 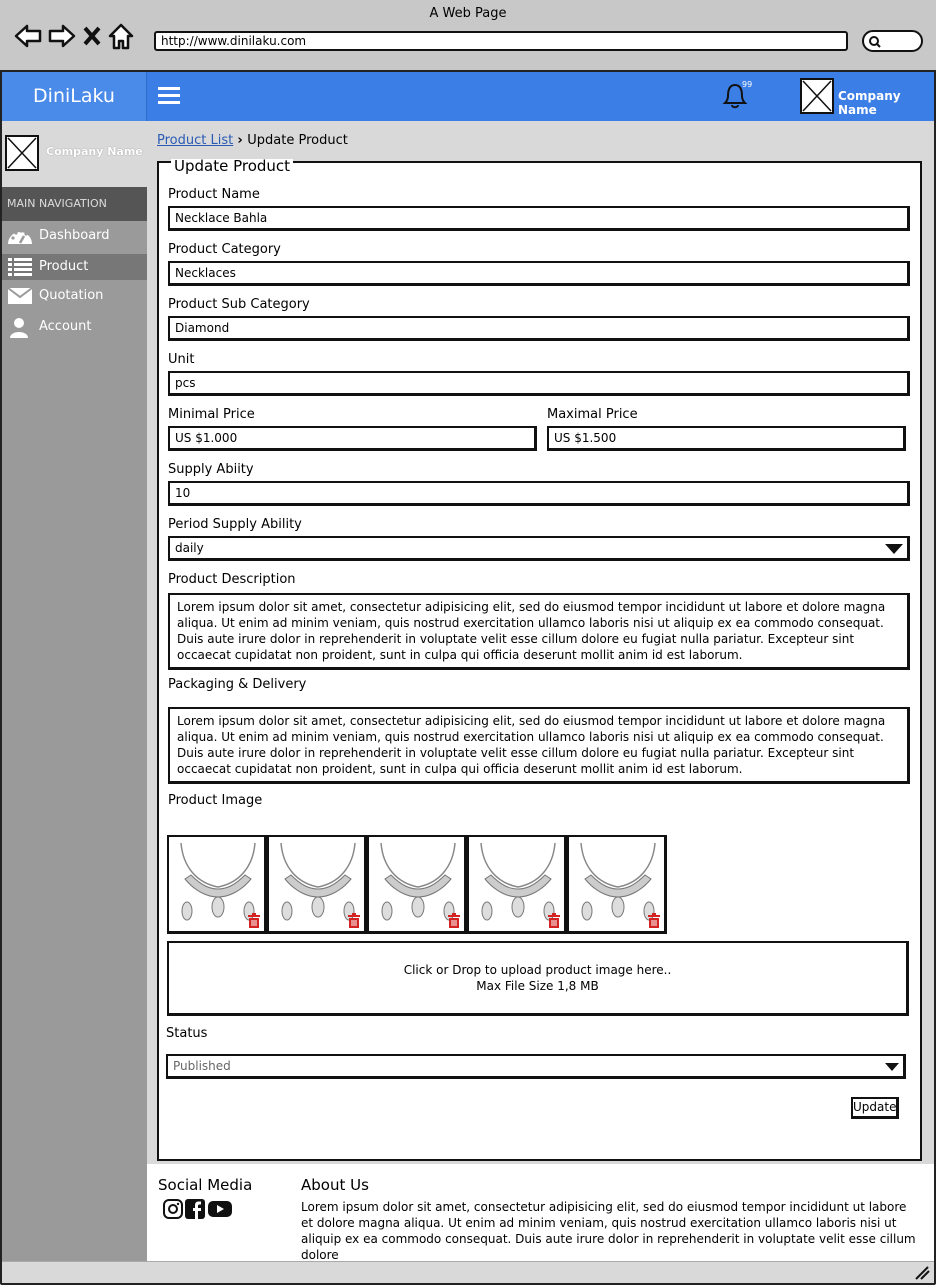 What do you see at coordinates (173, 1209) in the screenshot?
I see `instagram-icon` at bounding box center [173, 1209].